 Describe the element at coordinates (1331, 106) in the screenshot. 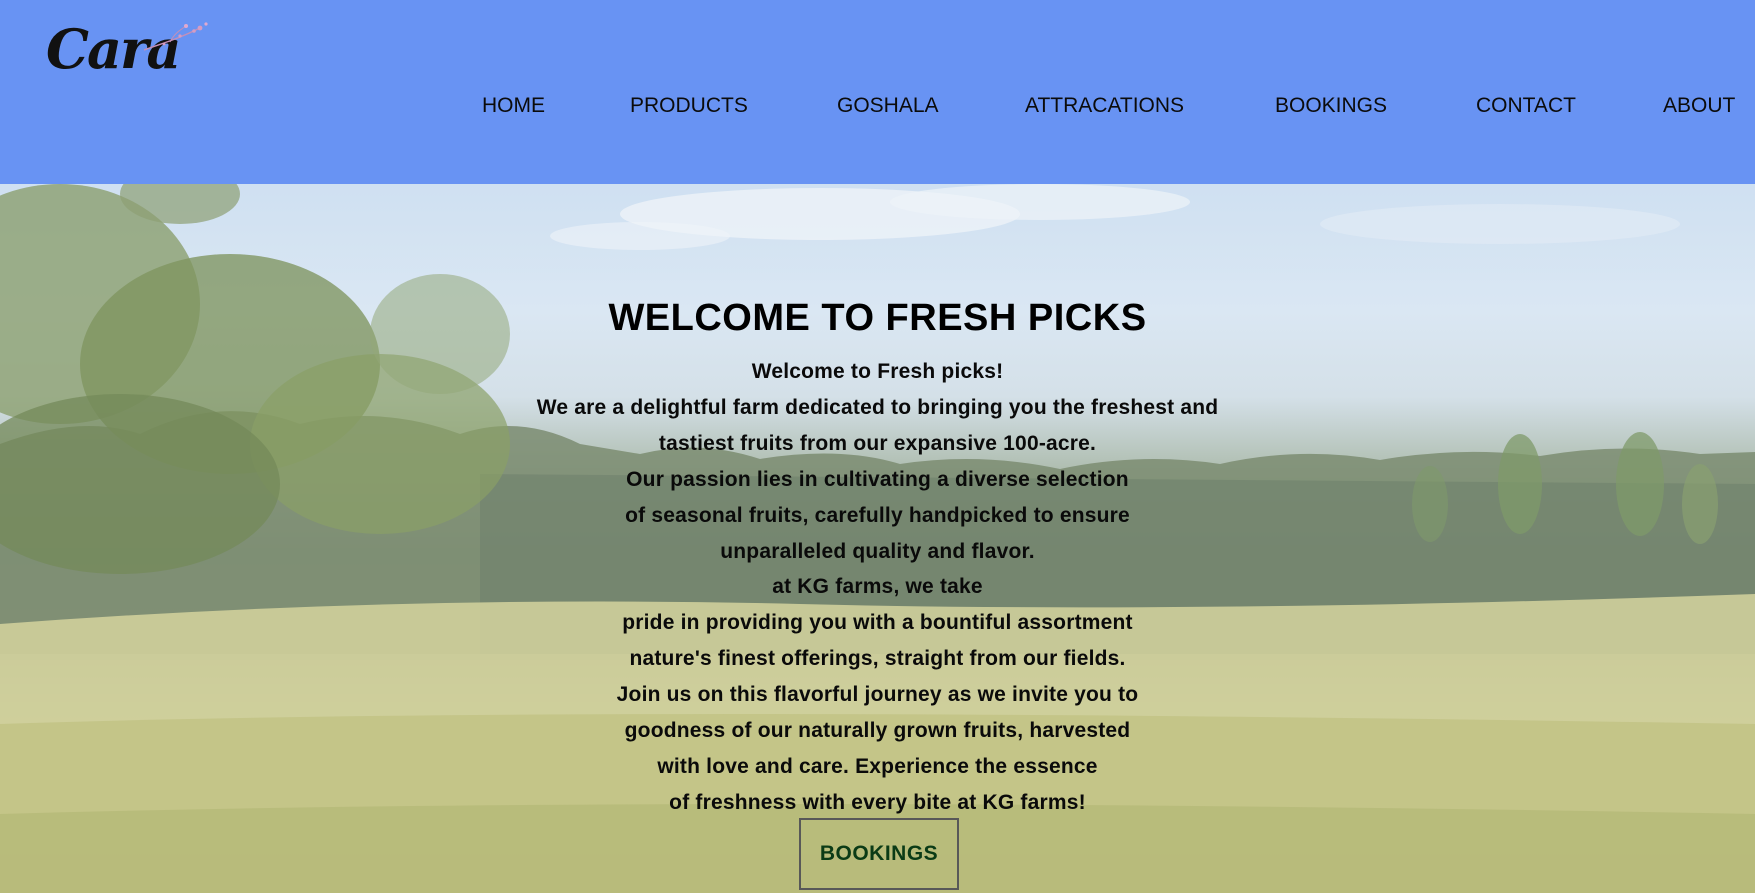

I see `nav-bookings: BOOKINGS` at that location.